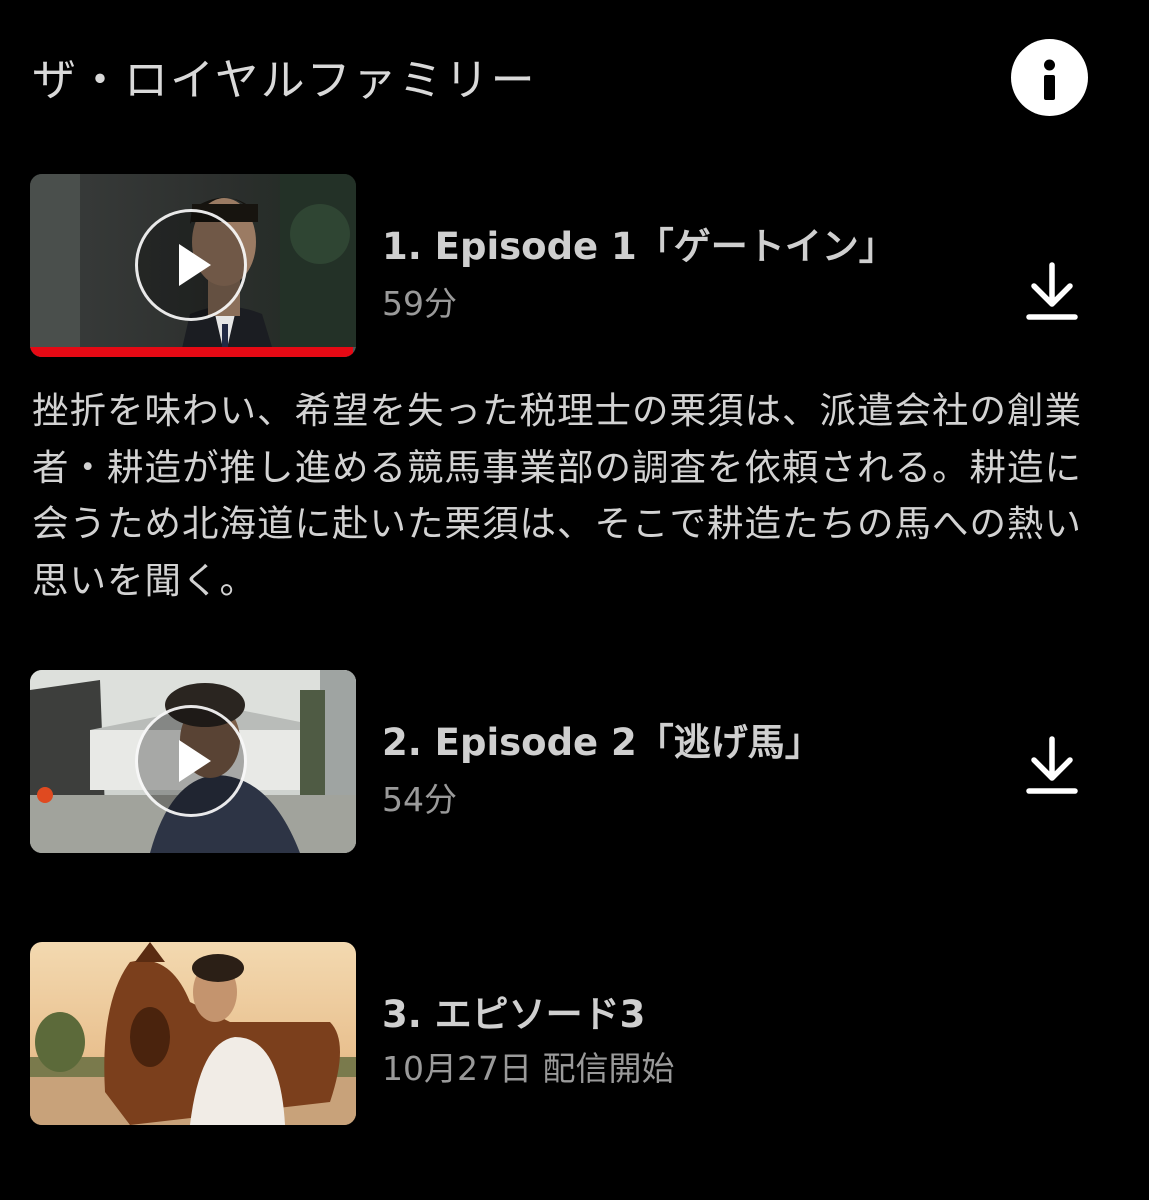 This screenshot has width=1149, height=1200. I want to click on watch-progress-bar, so click(193, 352).